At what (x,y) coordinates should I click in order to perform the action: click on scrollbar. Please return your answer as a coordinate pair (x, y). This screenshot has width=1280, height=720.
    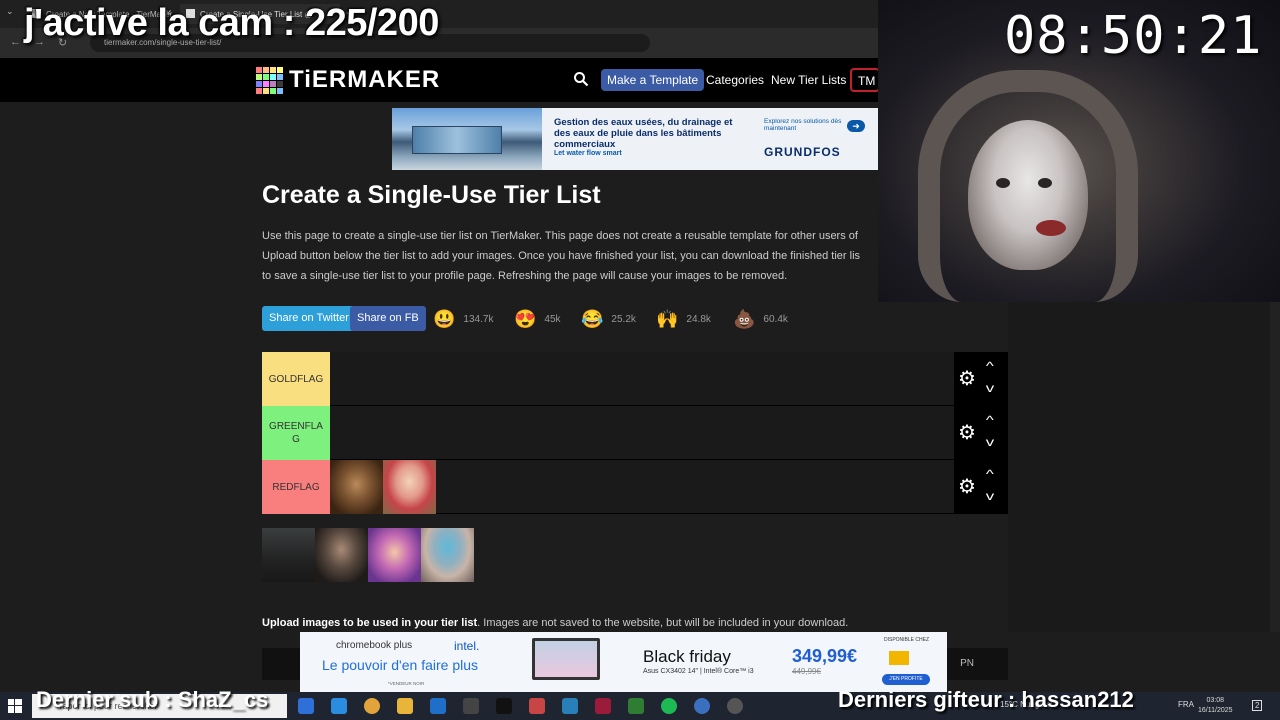
    Looking at the image, I should click on (1275, 467).